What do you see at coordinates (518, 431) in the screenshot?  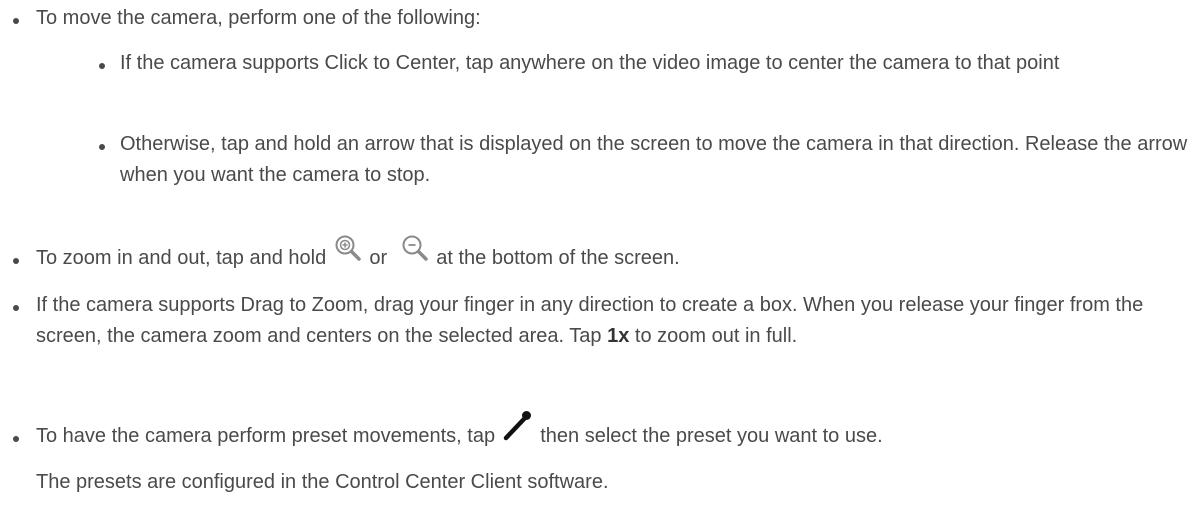 I see `preset-wand-icon` at bounding box center [518, 431].